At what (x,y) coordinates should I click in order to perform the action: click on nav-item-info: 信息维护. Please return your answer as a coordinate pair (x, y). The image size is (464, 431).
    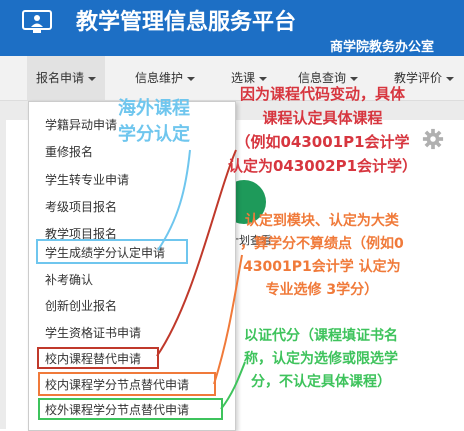
    Looking at the image, I should click on (165, 78).